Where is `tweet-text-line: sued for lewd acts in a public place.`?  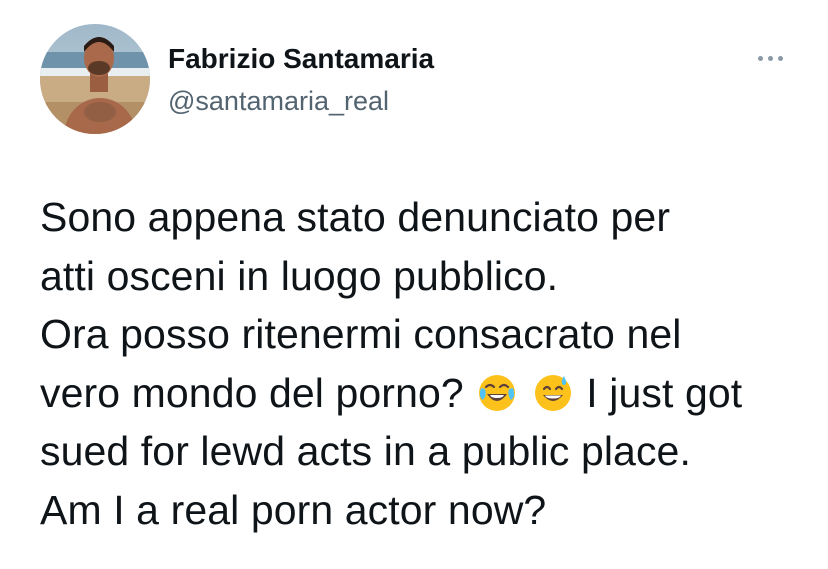
tweet-text-line: sued for lewd acts in a public place. is located at coordinates (365, 451).